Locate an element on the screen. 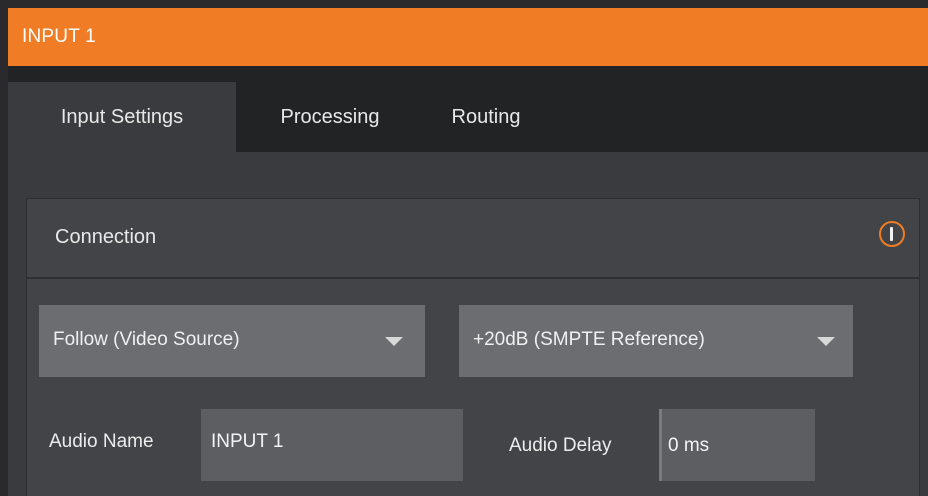 The image size is (928, 496). audio-delay-value: 0 ms is located at coordinates (689, 445).